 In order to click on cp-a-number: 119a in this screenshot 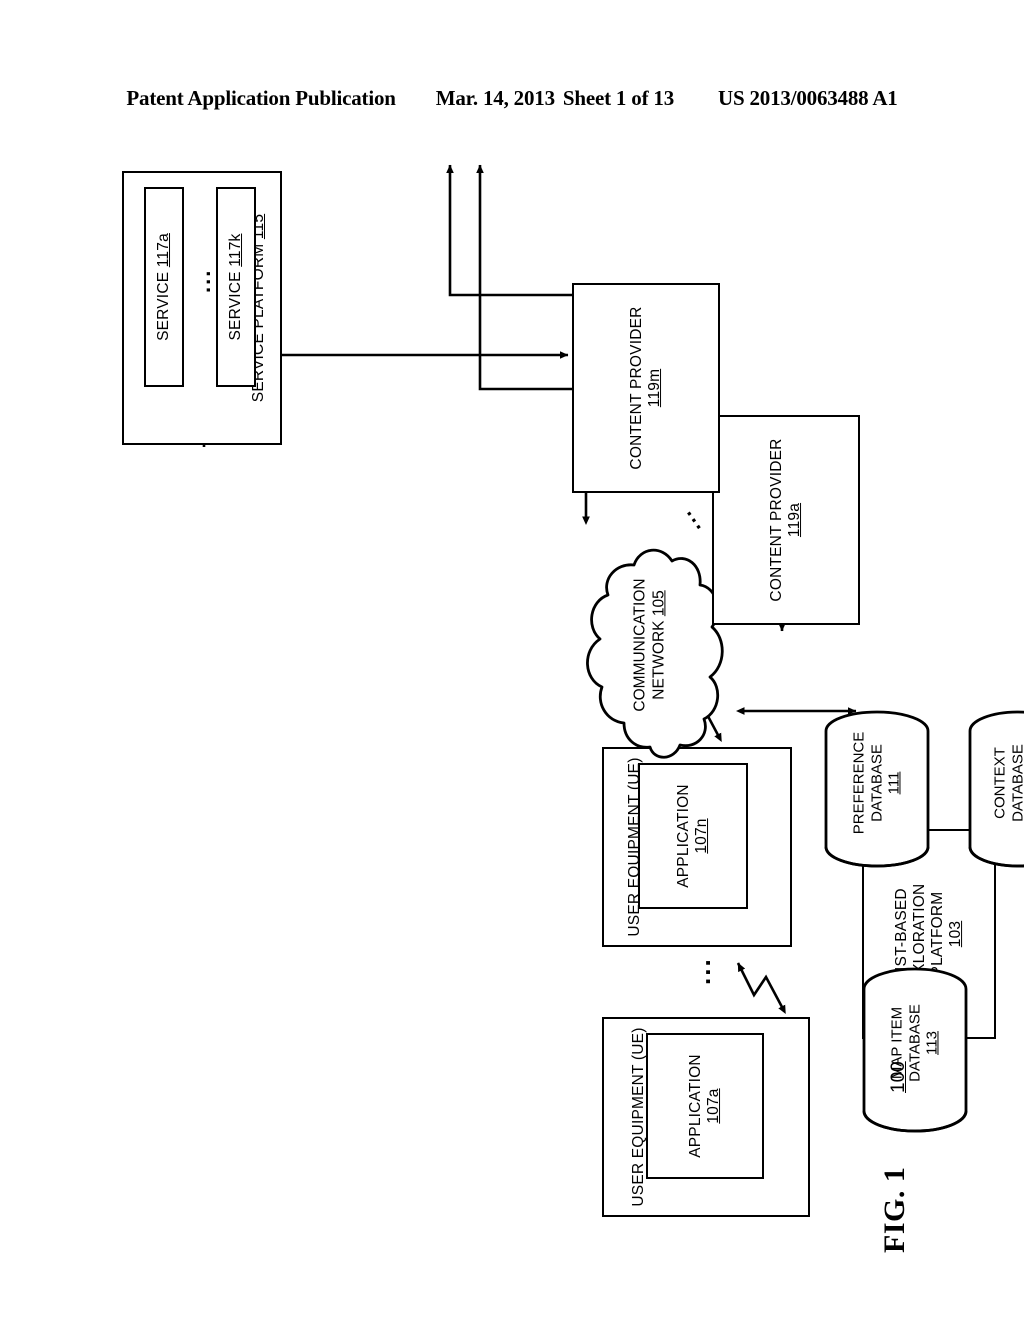, I will do `click(794, 520)`.